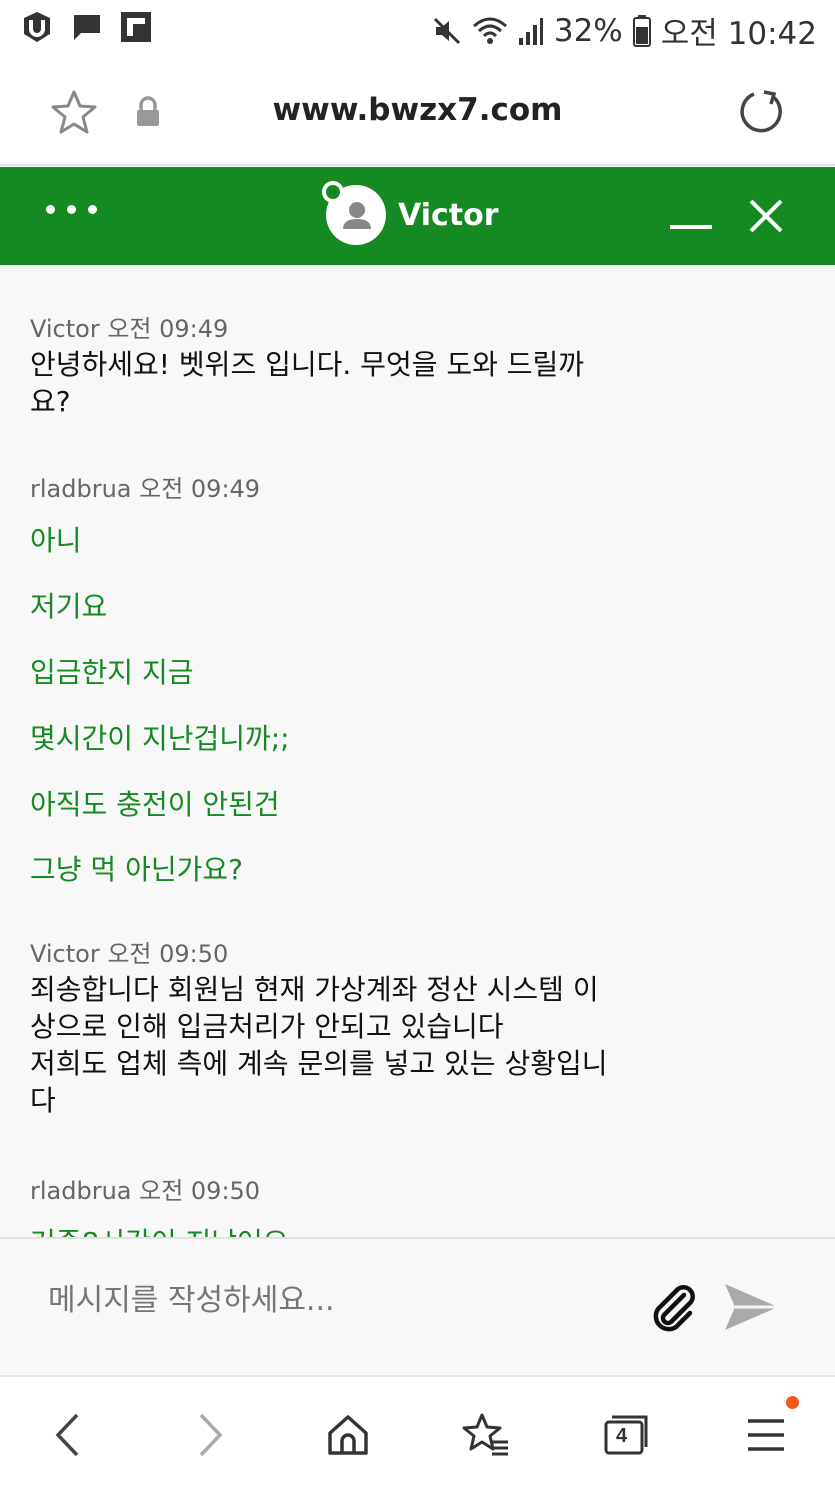  What do you see at coordinates (160, 738) in the screenshot?
I see `user-message: 몇시간이 지난겁니까;;` at bounding box center [160, 738].